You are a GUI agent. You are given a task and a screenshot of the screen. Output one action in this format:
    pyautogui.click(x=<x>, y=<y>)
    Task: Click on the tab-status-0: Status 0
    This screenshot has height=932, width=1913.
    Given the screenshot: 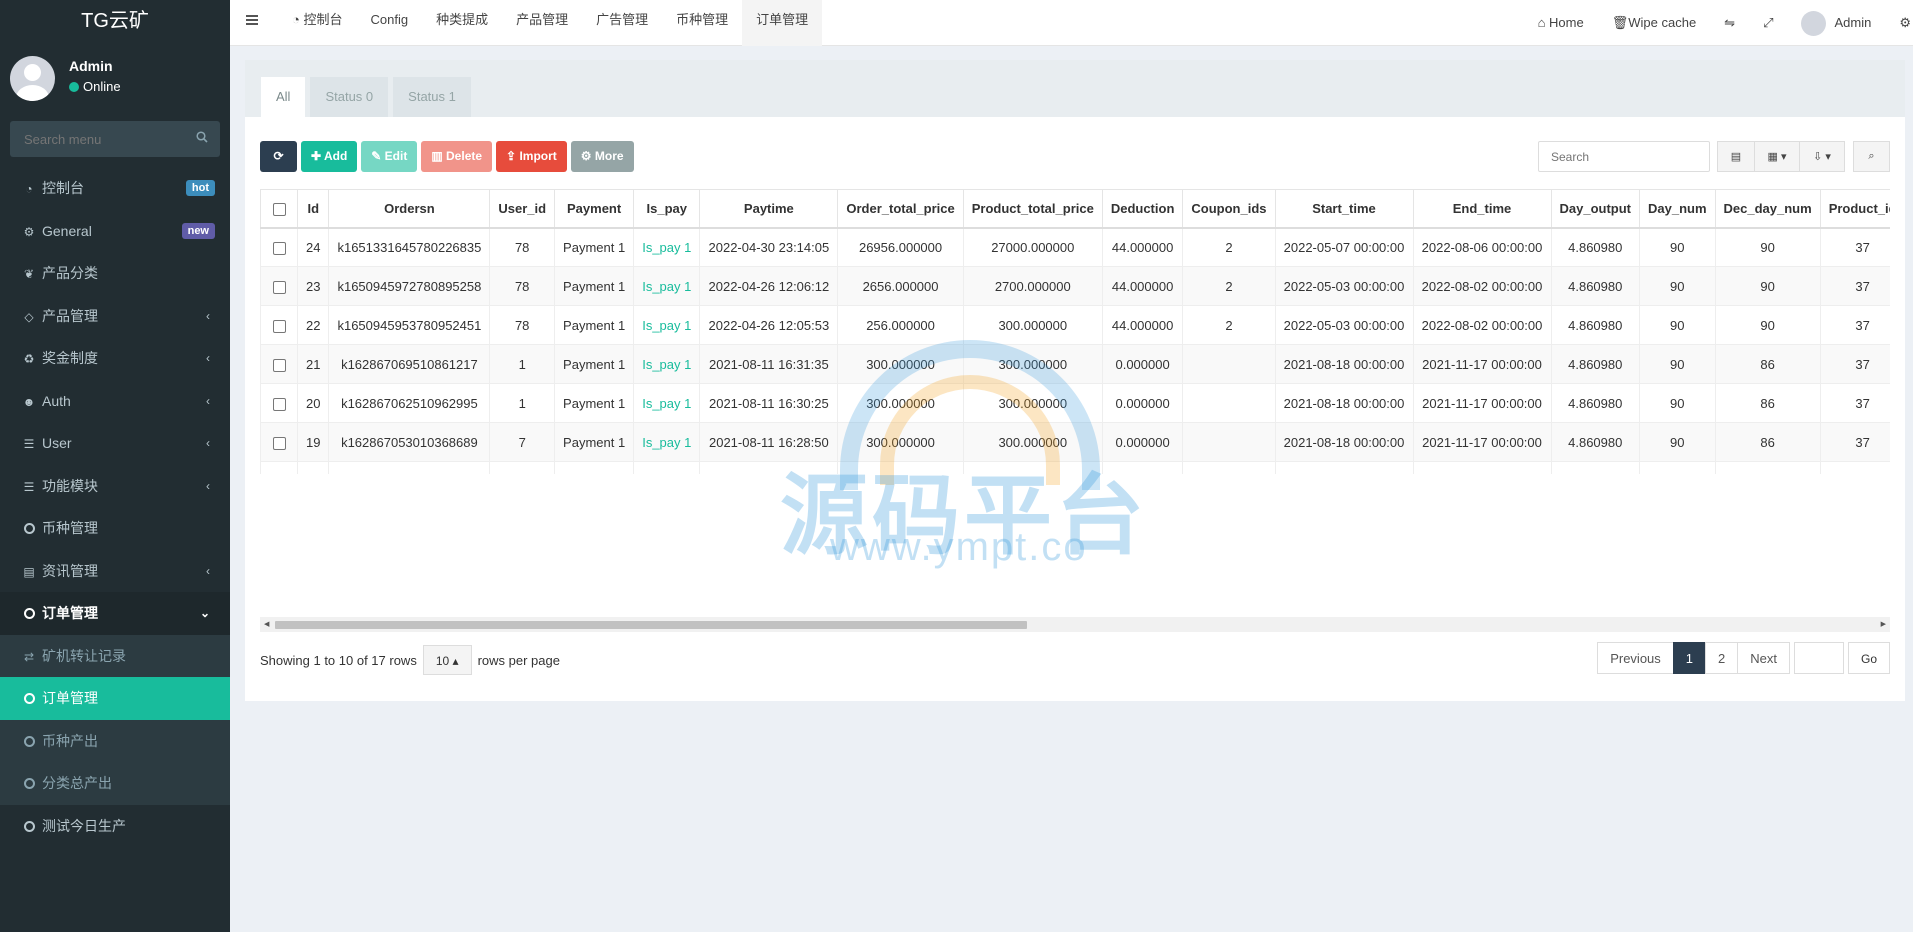 What is the action you would take?
    pyautogui.click(x=349, y=97)
    